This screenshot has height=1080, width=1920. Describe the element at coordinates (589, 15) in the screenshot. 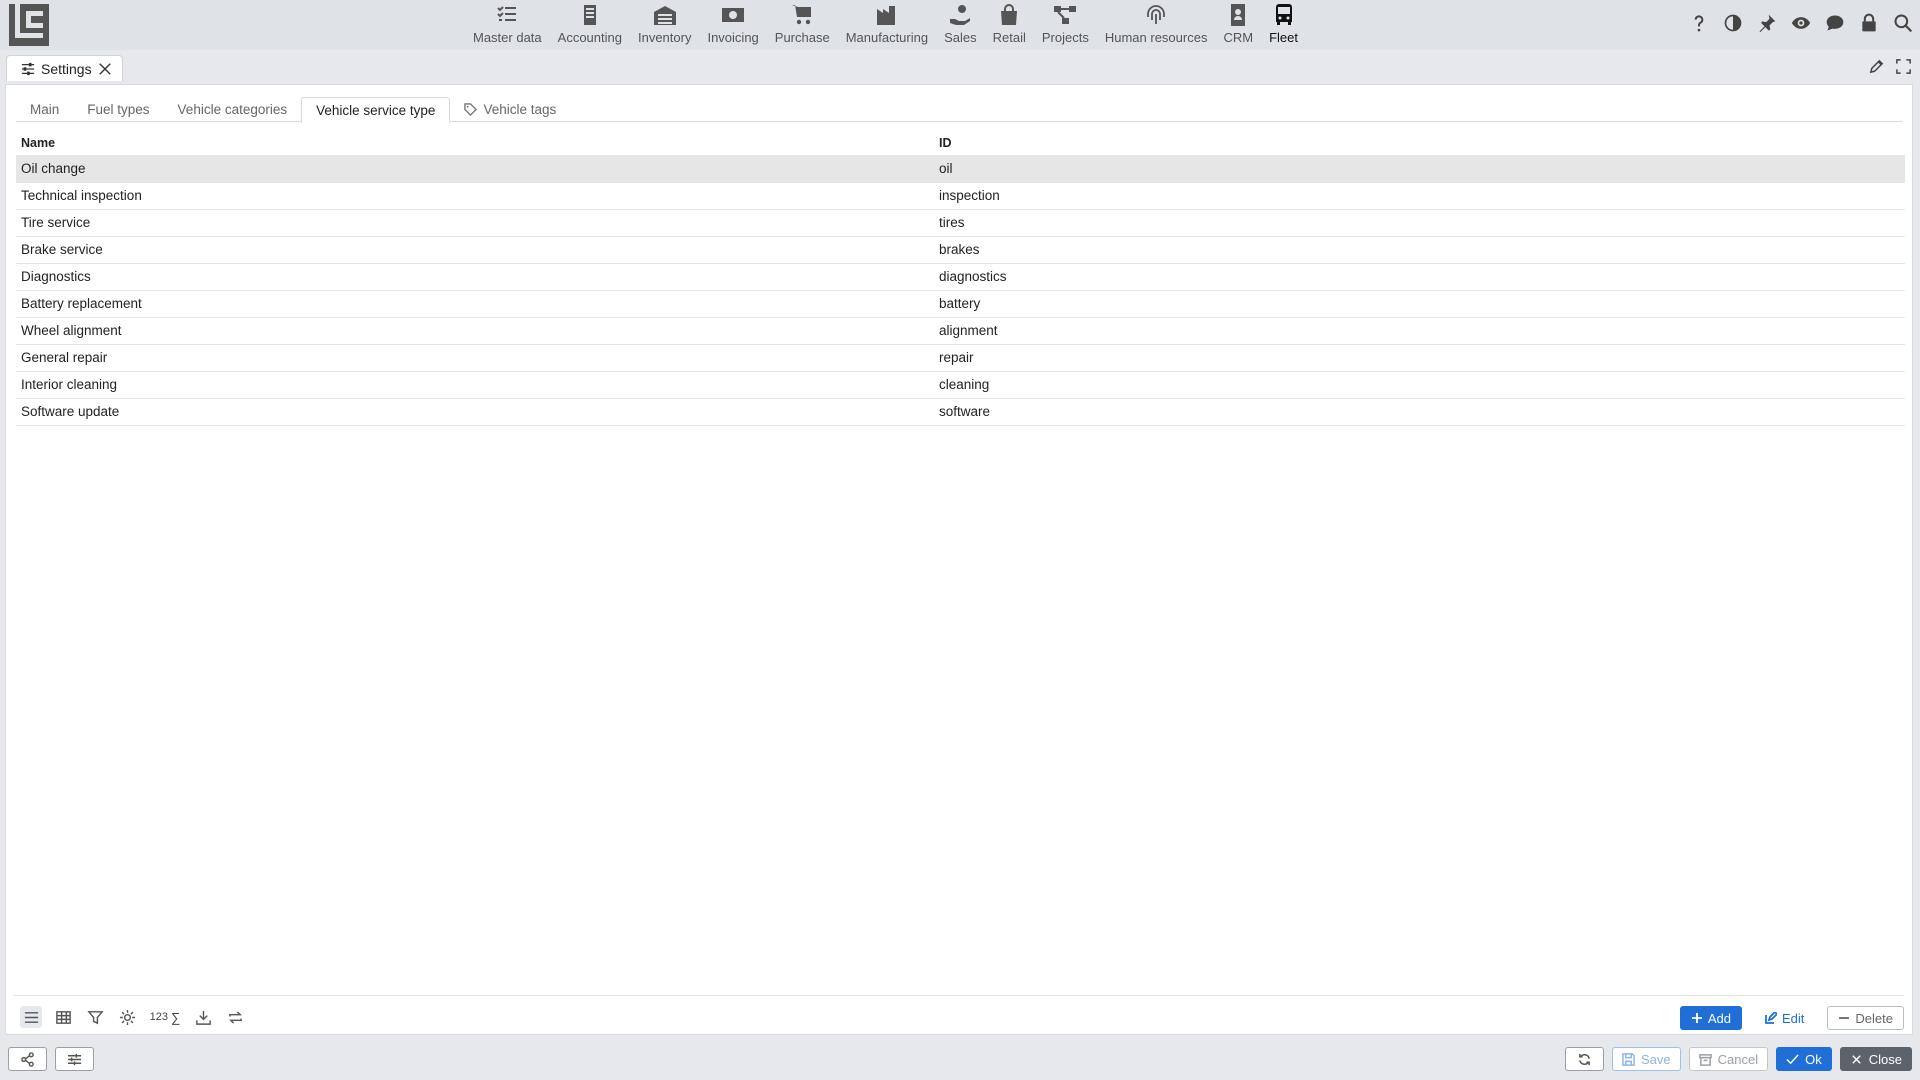

I see `ledger-icon` at that location.